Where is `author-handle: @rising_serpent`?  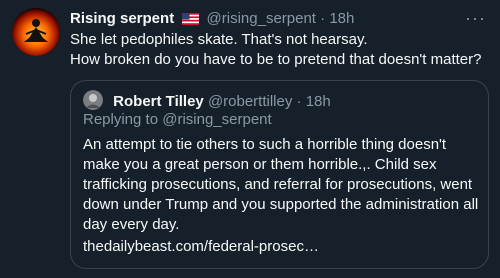
author-handle: @rising_serpent is located at coordinates (261, 18).